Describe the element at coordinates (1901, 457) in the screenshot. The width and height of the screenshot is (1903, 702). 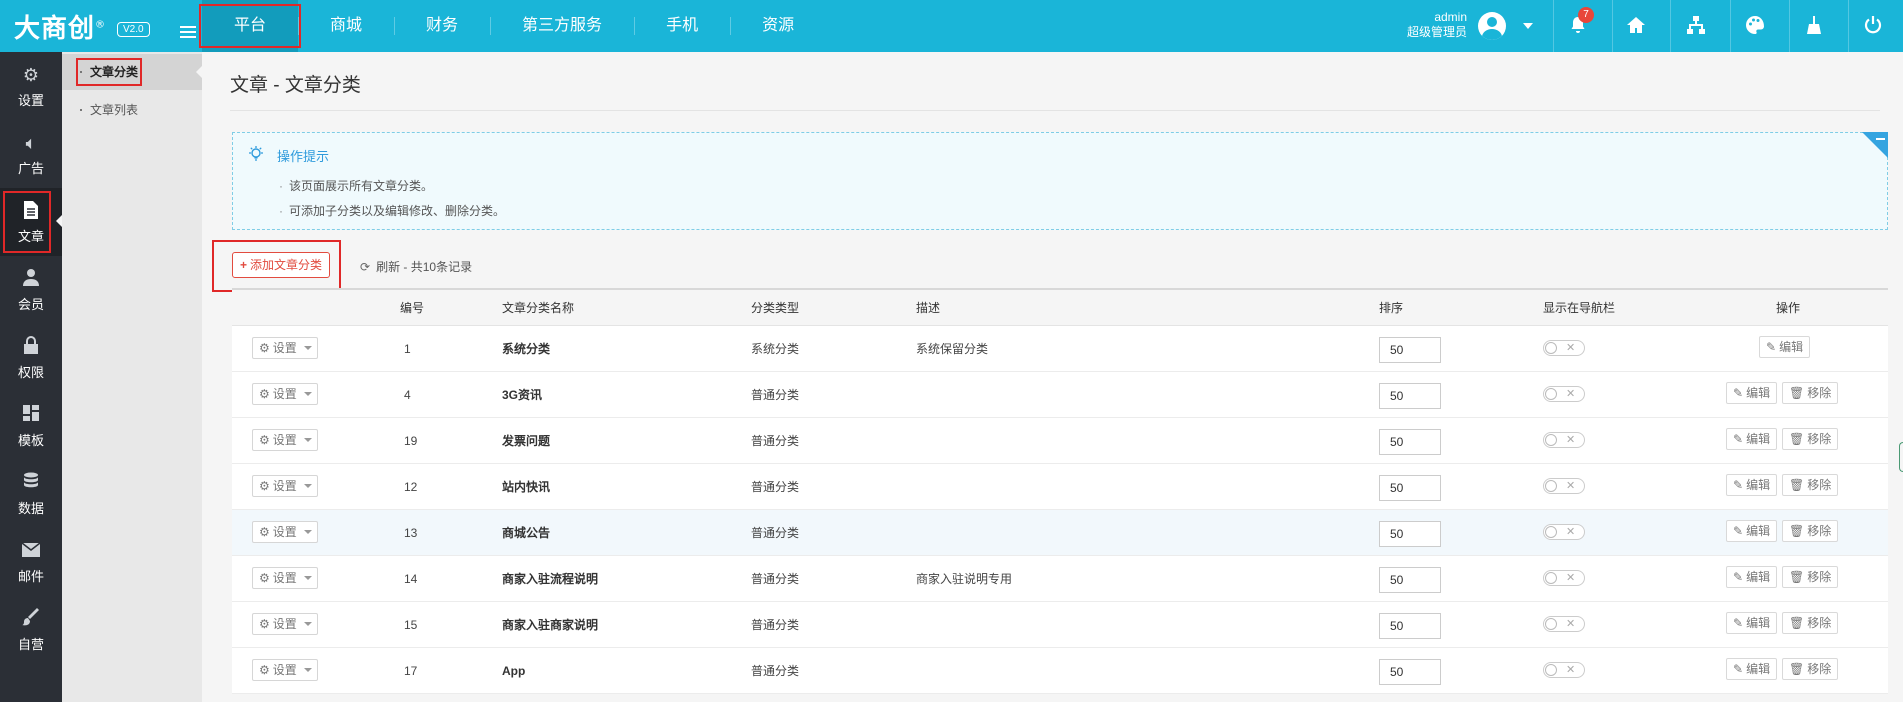
I see `scroll-handle` at that location.